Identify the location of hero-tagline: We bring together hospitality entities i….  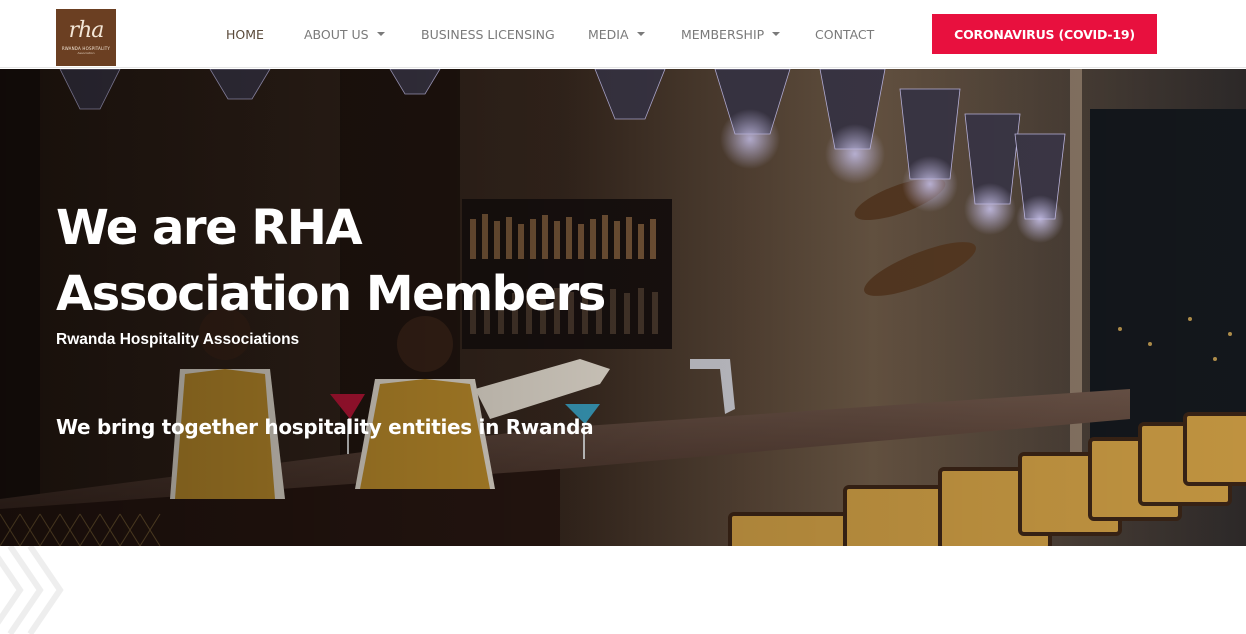
(325, 427).